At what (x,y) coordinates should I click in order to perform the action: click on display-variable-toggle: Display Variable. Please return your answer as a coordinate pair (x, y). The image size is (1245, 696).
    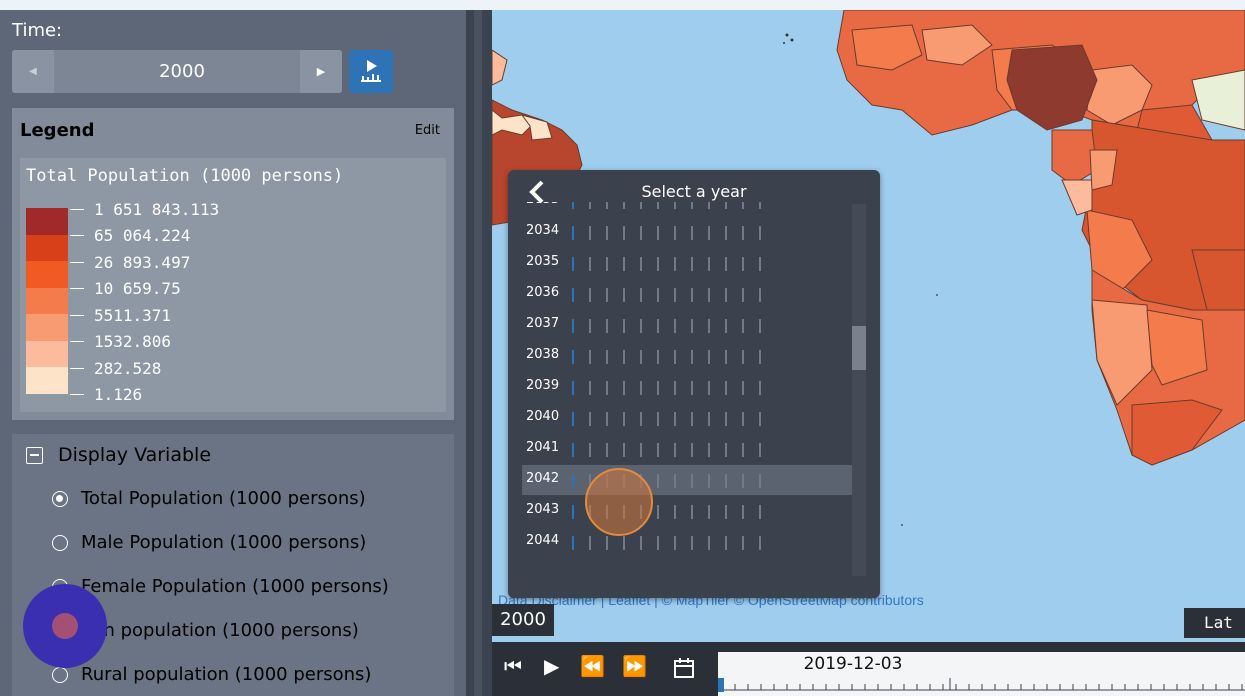
    Looking at the image, I should click on (118, 455).